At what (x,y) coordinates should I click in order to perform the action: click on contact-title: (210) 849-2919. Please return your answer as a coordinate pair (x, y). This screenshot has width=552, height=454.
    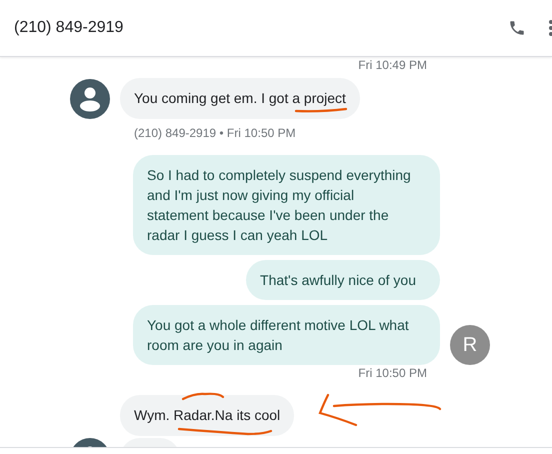
    Looking at the image, I should click on (69, 28).